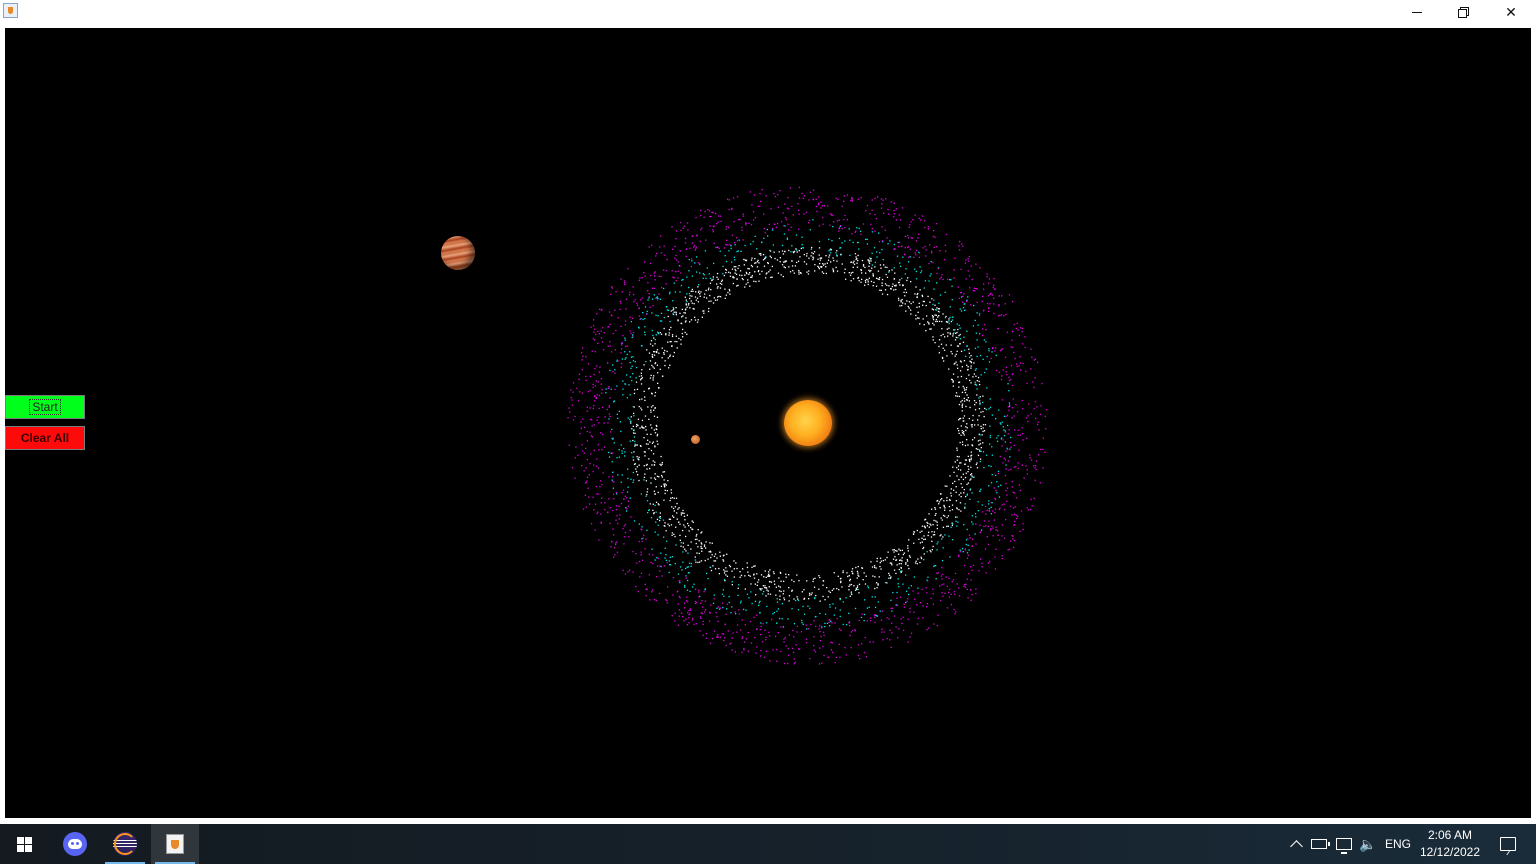  I want to click on clear-all-button: Clear All, so click(45, 438).